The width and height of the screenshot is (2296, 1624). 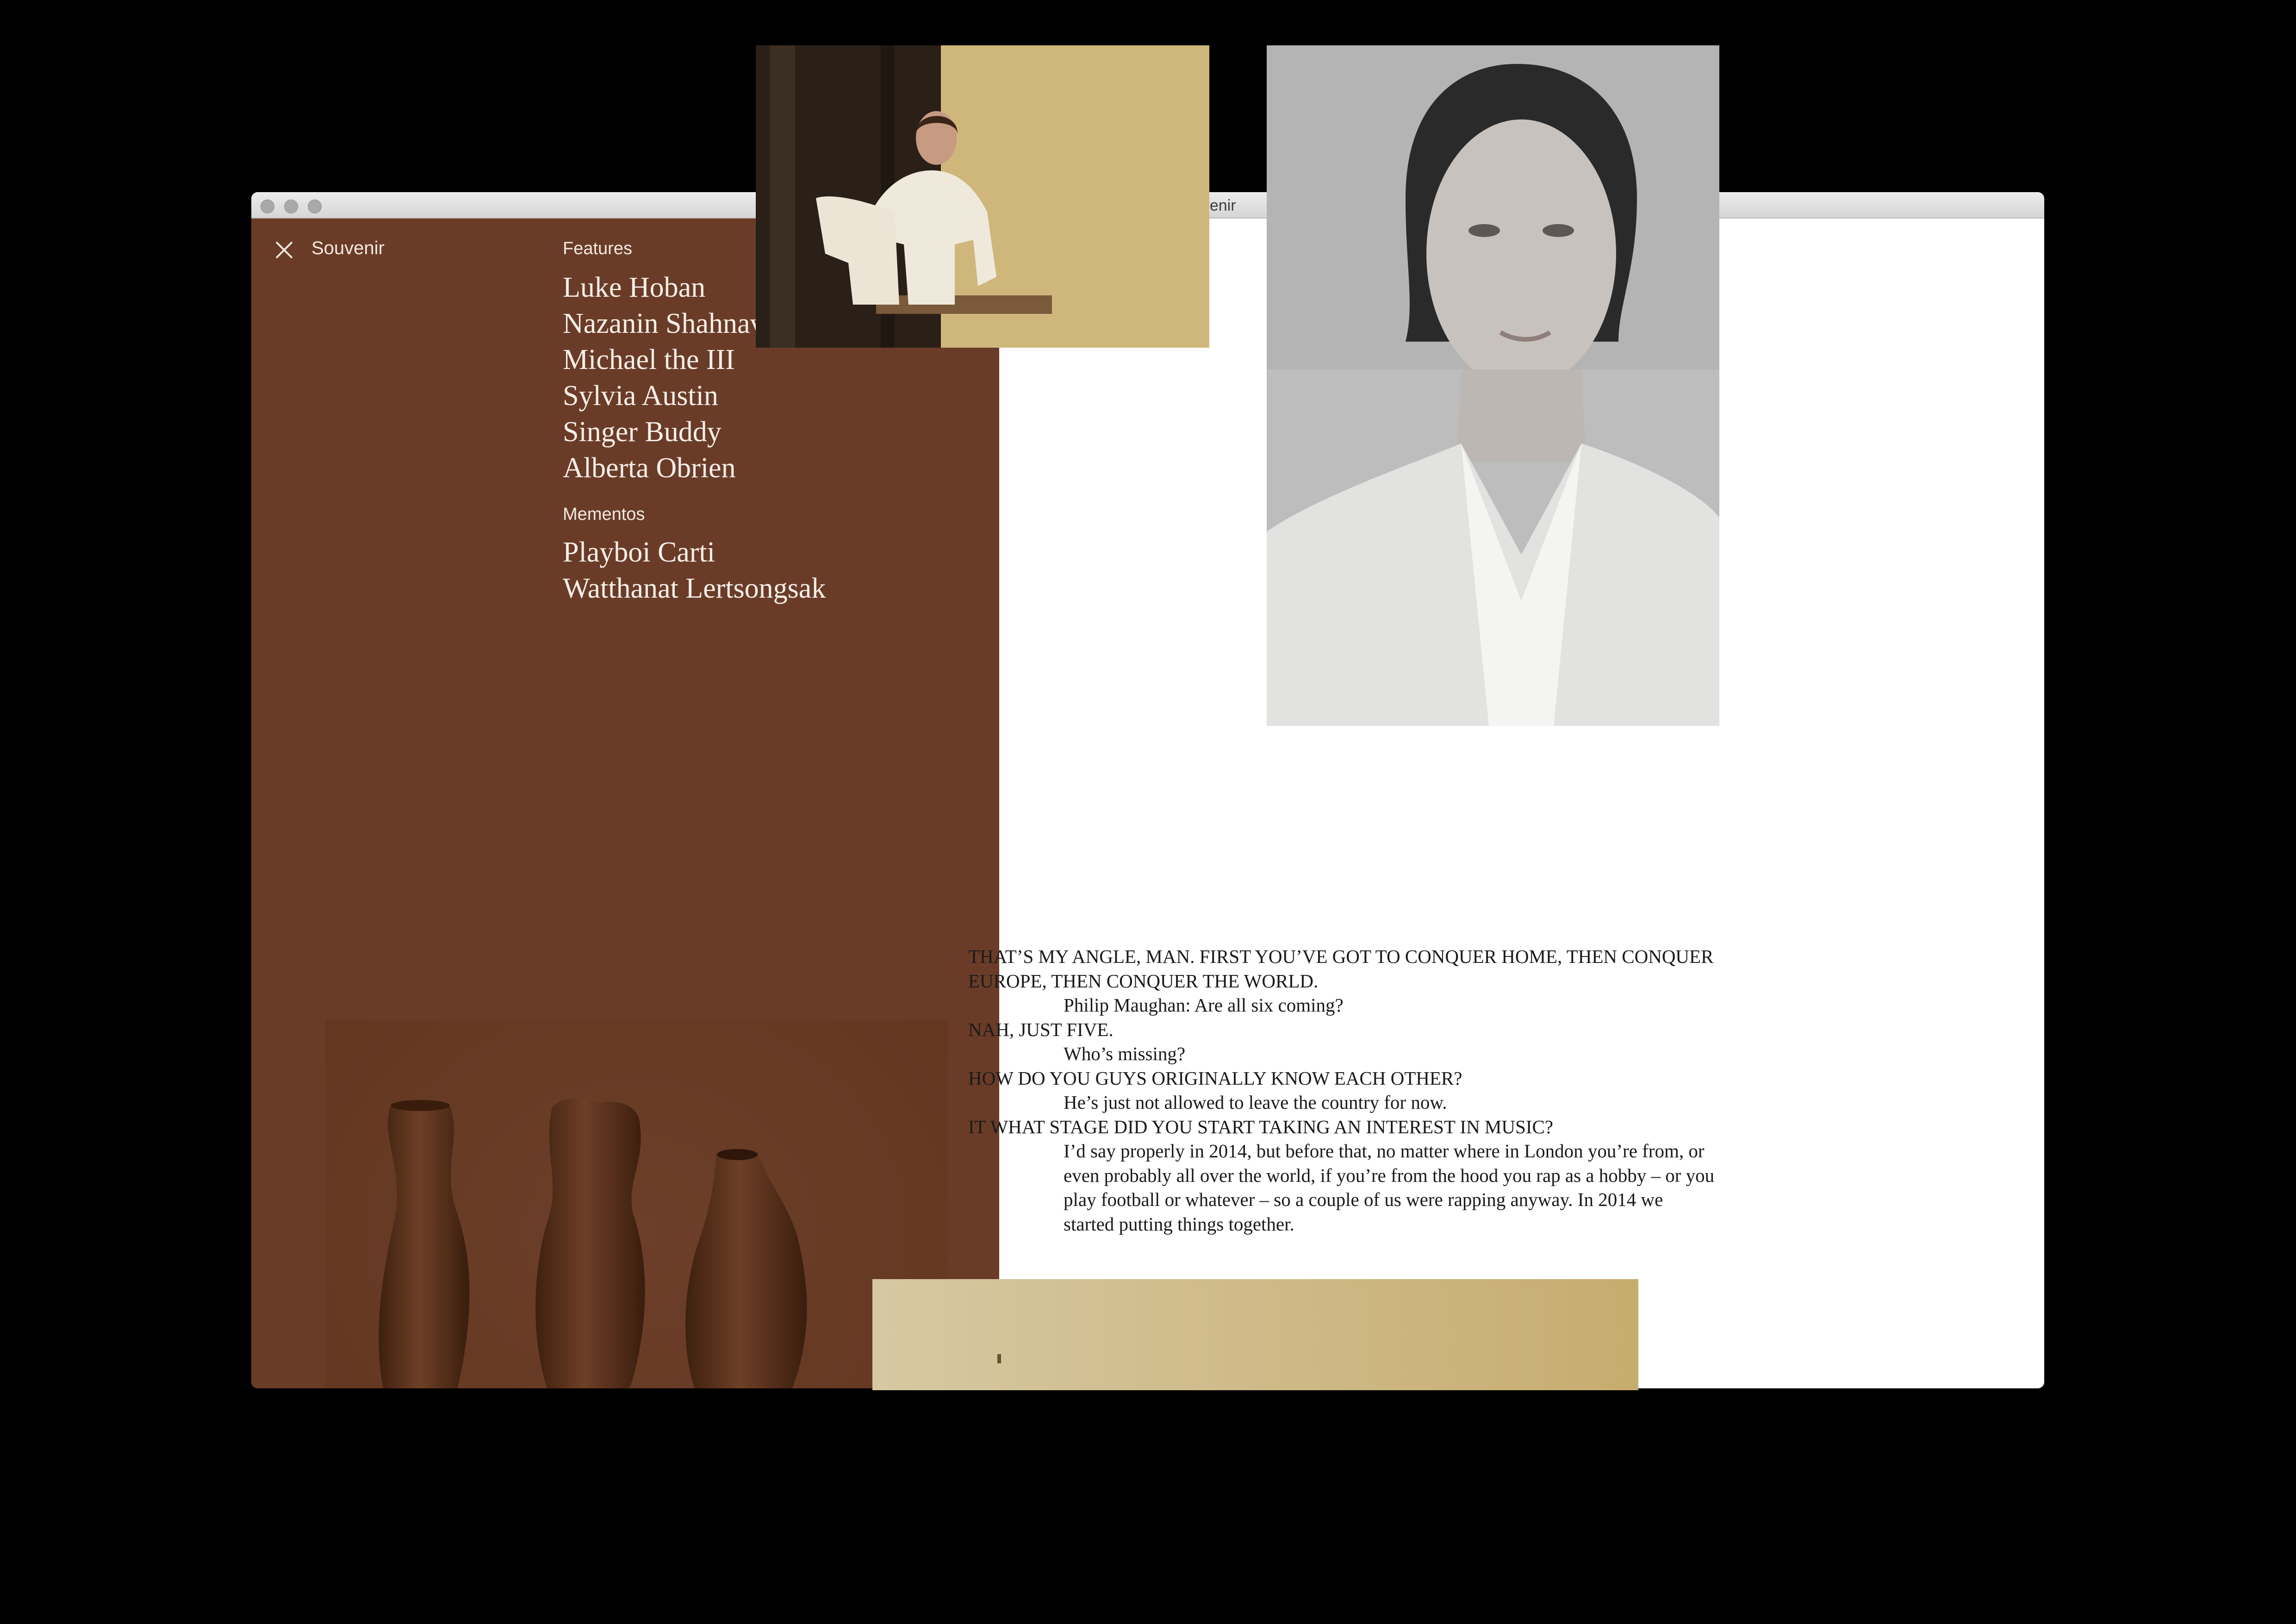 I want to click on feature-link-item: Alberta Obrien, so click(x=676, y=468).